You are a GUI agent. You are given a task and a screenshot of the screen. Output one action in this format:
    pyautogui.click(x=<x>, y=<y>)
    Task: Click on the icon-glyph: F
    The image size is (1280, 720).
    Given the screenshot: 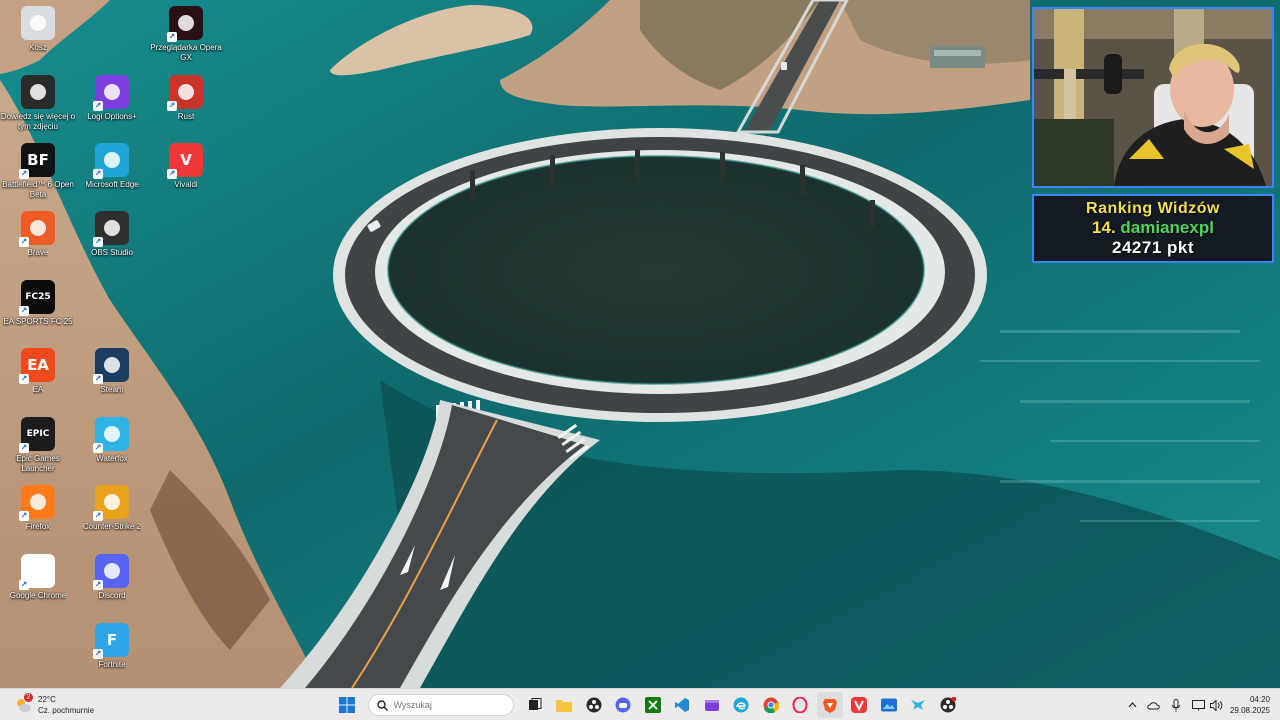 What is the action you would take?
    pyautogui.click(x=112, y=640)
    